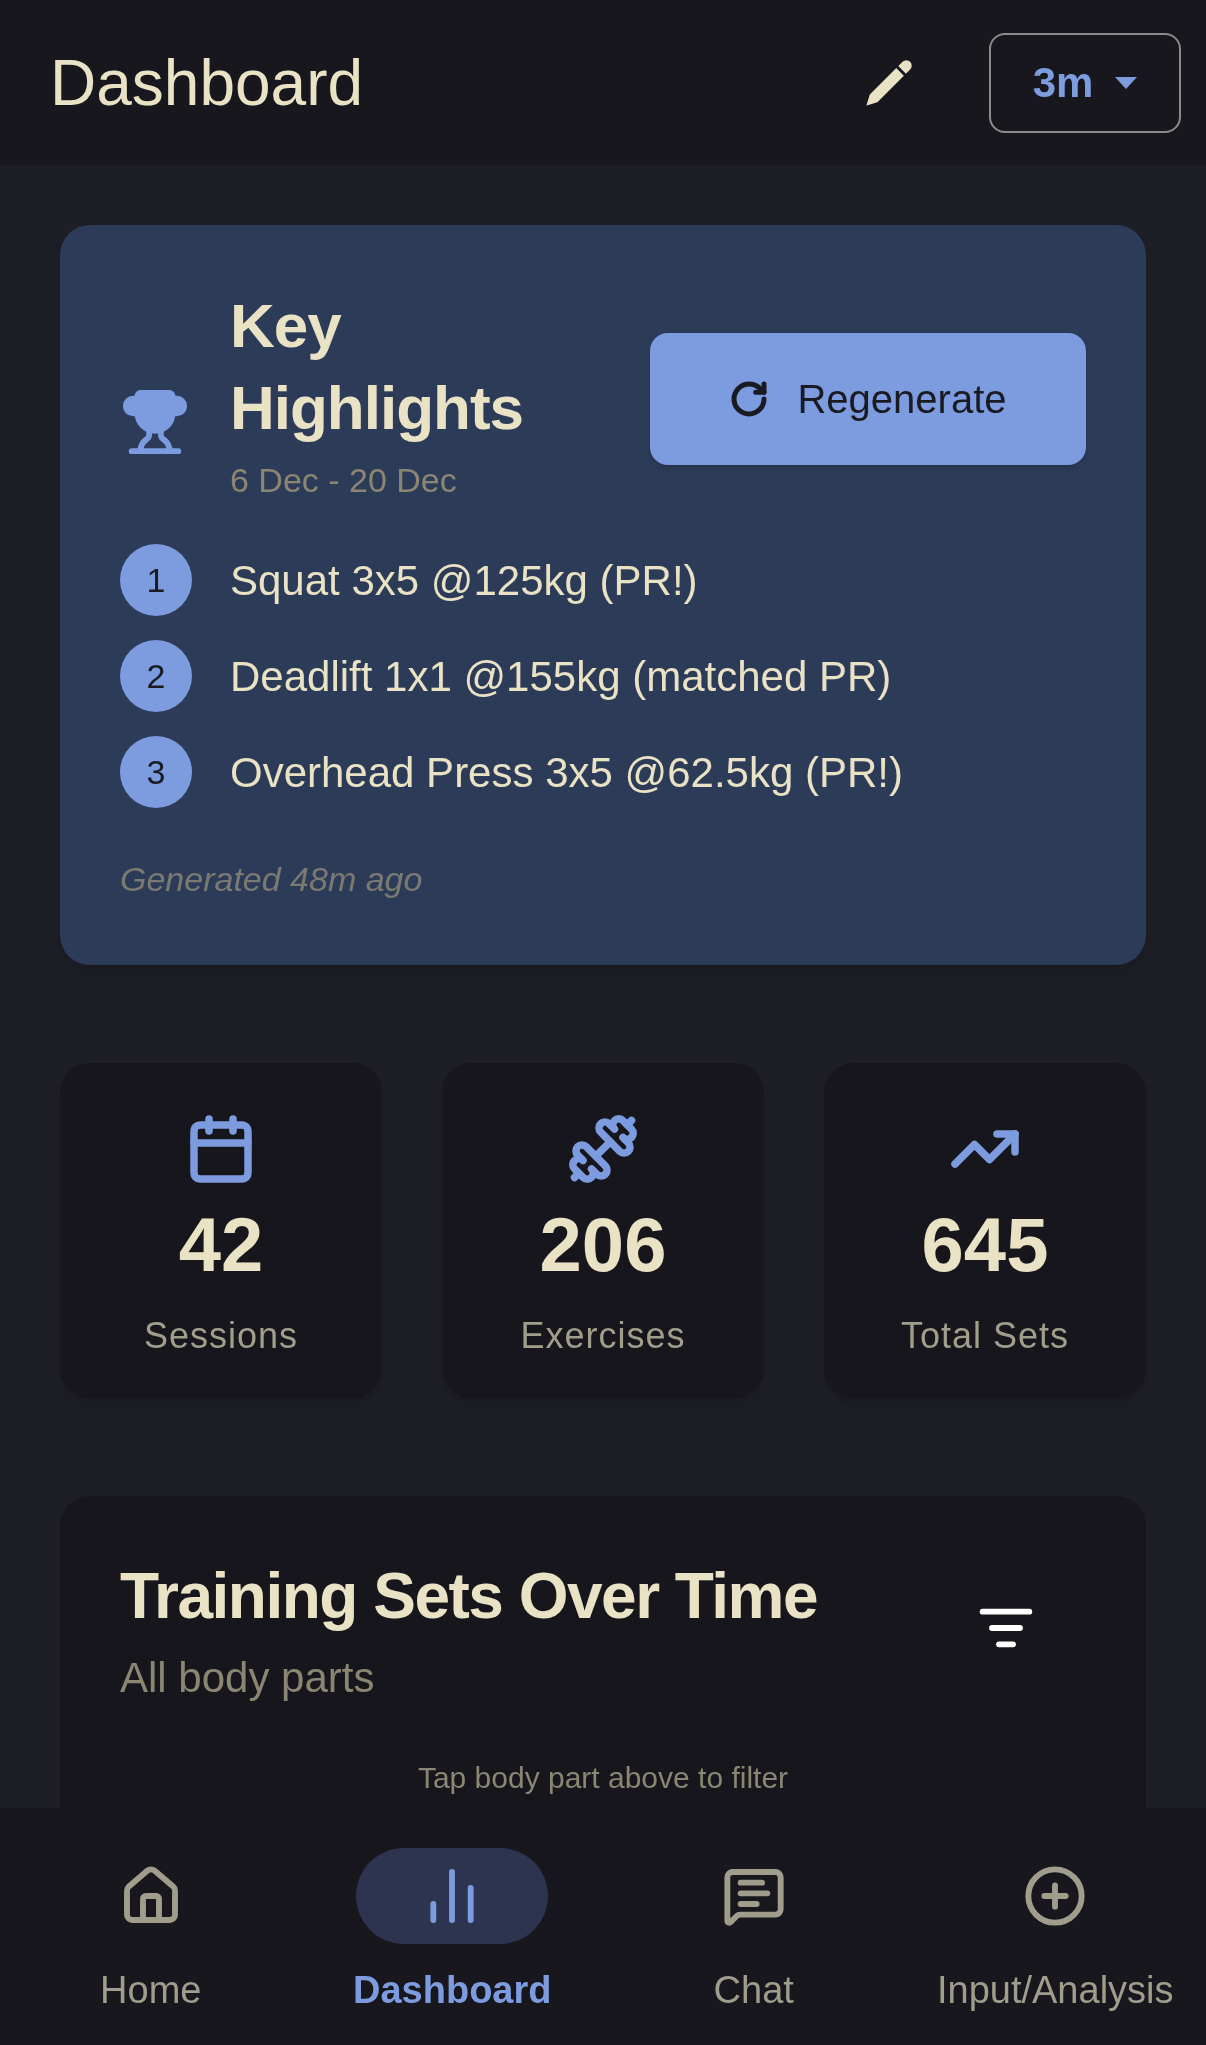 The image size is (1206, 2045). I want to click on highlight-text: Deadlift 1x1 @155kg (matched PR), so click(561, 676).